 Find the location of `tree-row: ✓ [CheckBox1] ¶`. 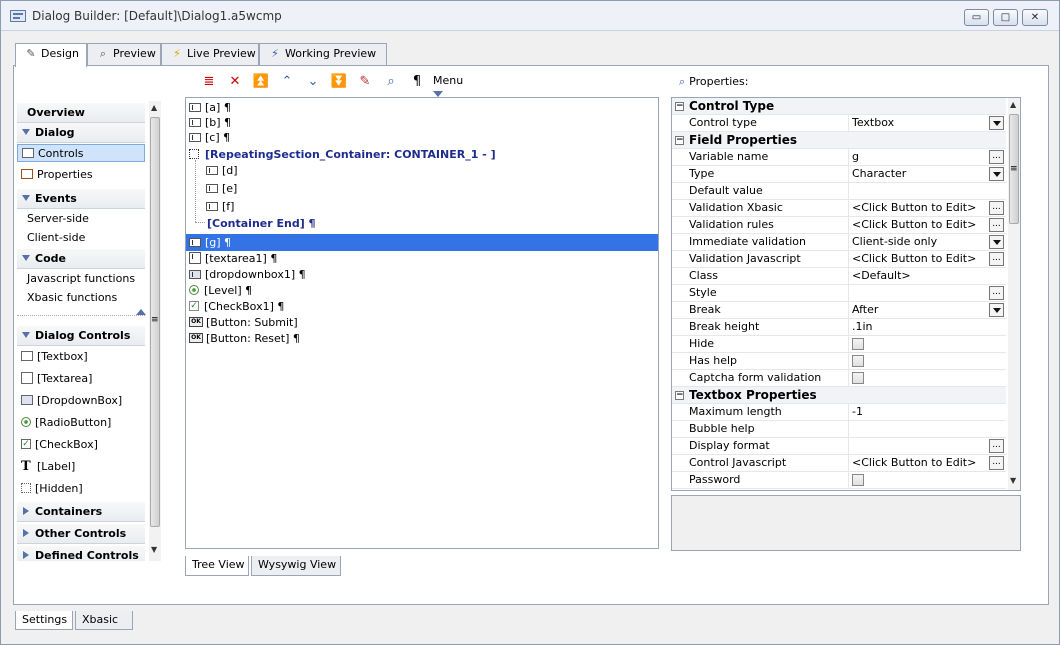

tree-row: ✓ [CheckBox1] ¶ is located at coordinates (236, 306).